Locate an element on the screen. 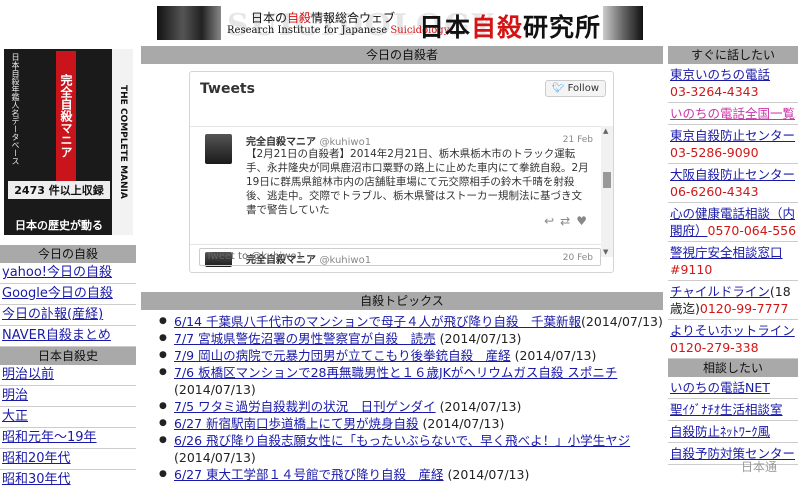 This screenshot has height=485, width=800. hotline-phone: 06-6260-4343 is located at coordinates (714, 191).